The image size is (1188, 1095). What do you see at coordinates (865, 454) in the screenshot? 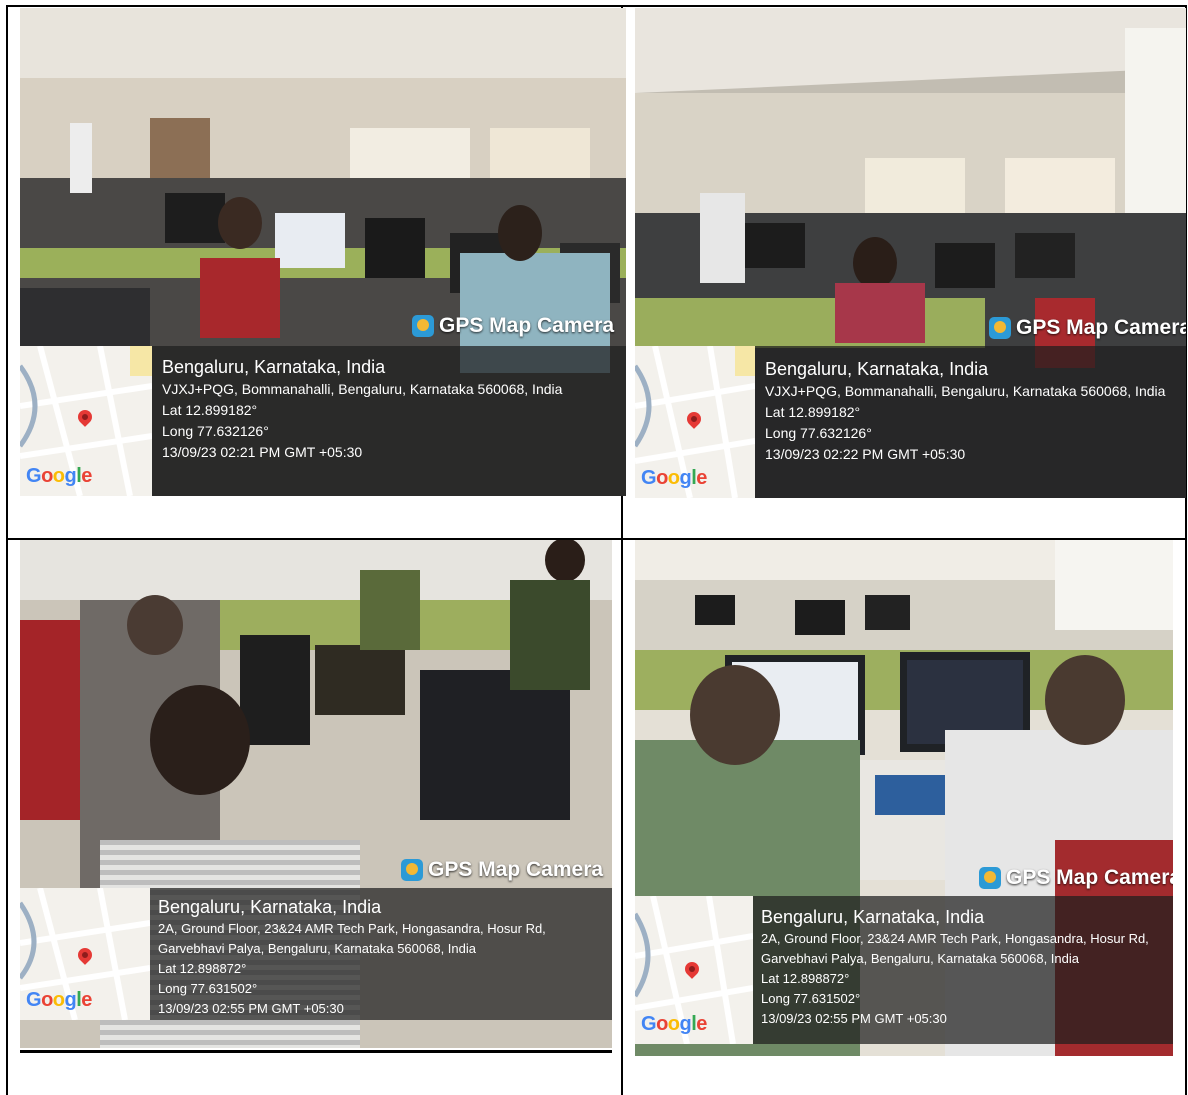
I see `location-datetime: 13/09/23 02:22 PM GMT +05:30` at bounding box center [865, 454].